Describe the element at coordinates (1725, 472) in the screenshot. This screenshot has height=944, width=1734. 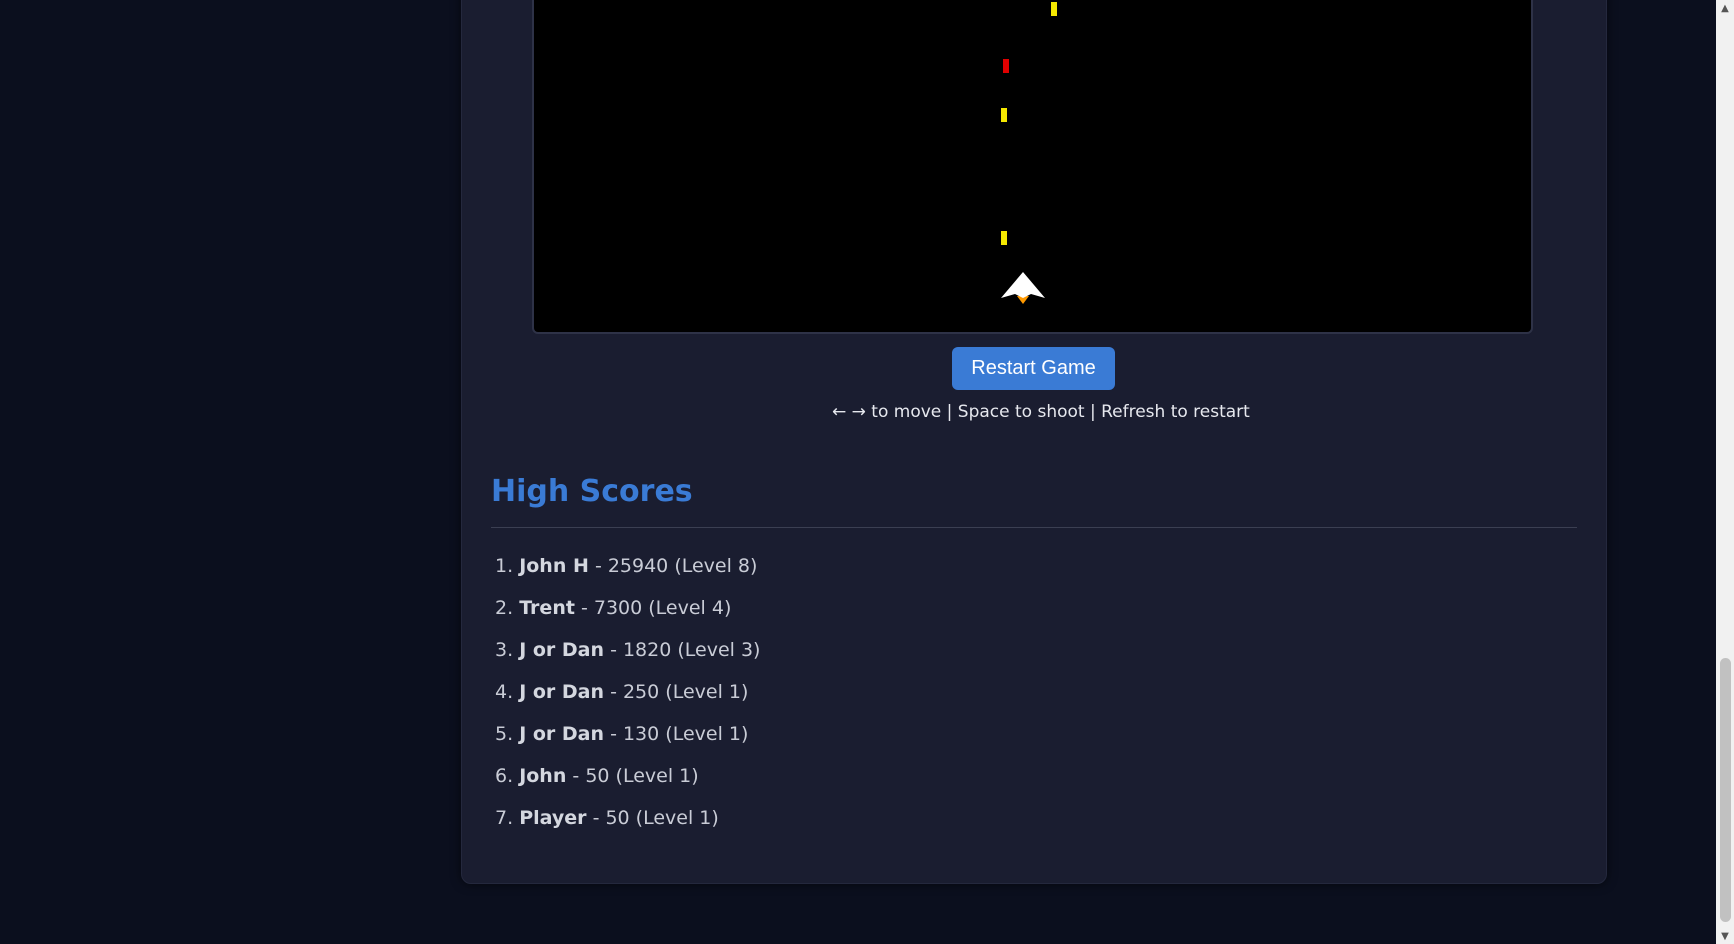
I see `vertical-scrollbar: ▲ ▼` at that location.